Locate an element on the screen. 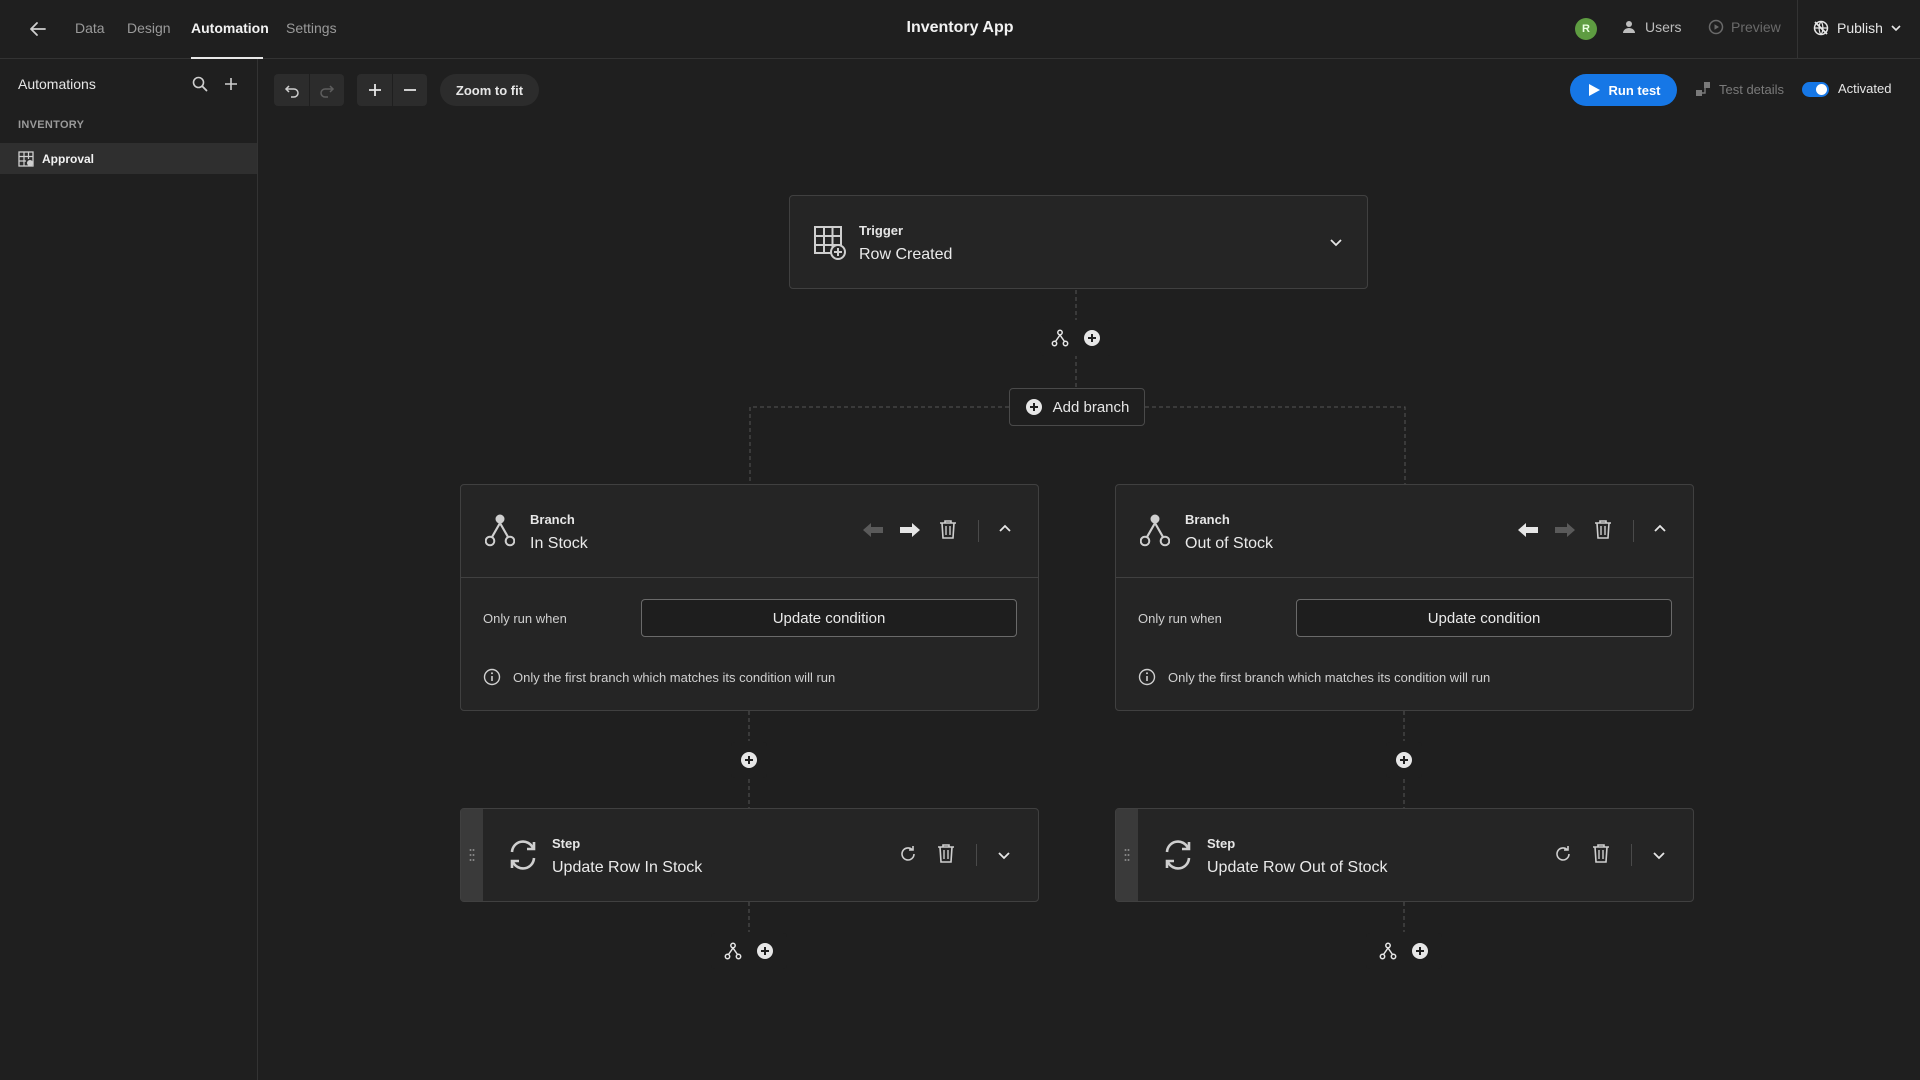  trigger-connector-actions is located at coordinates (1076, 338).